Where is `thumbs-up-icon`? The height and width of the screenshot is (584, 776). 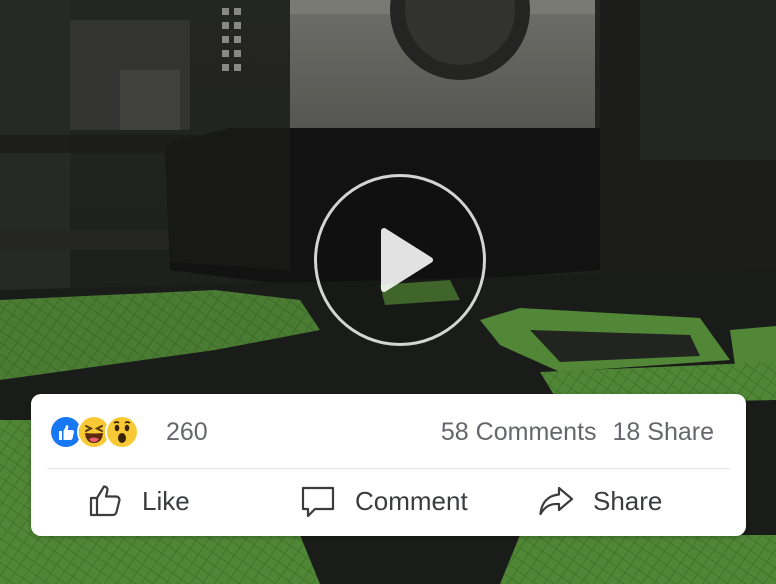
thumbs-up-icon is located at coordinates (105, 501).